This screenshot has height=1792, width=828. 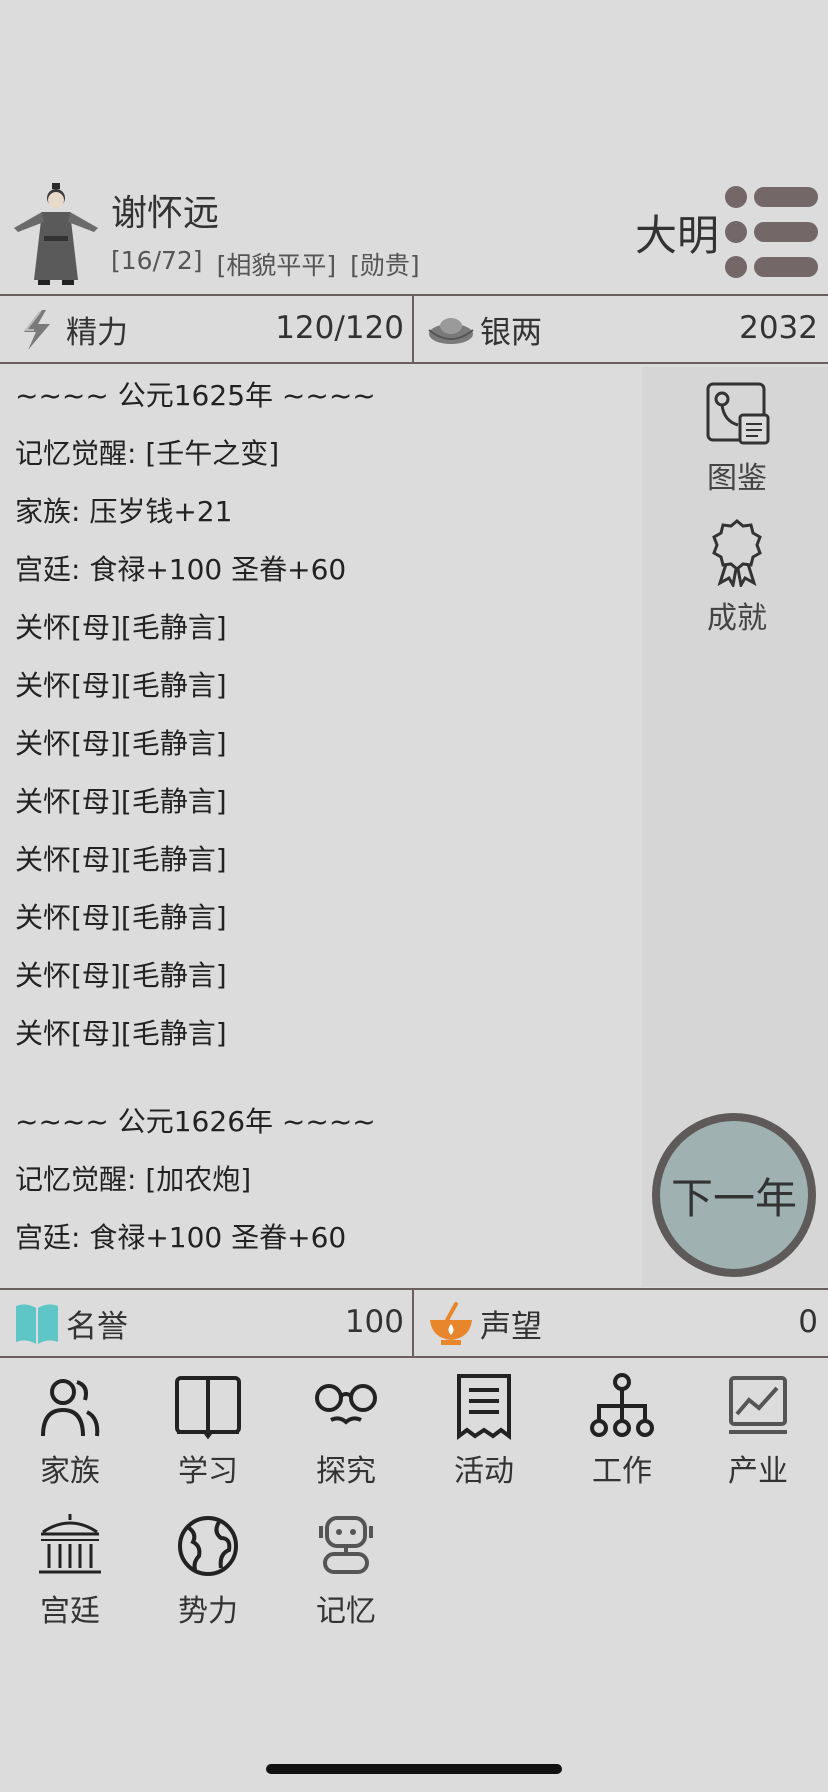 I want to click on silver-stat: 银两, so click(x=478, y=329).